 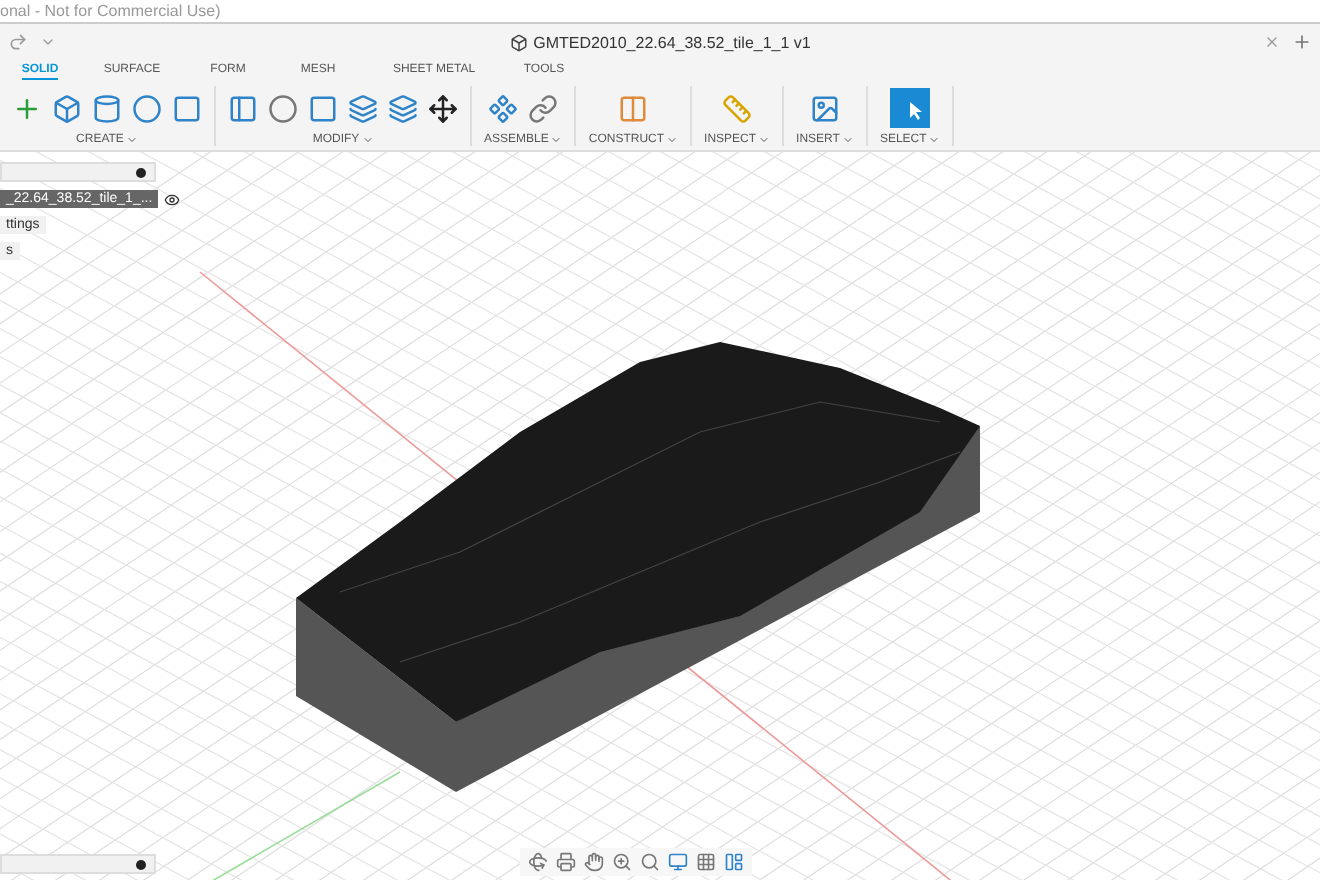 I want to click on cylinder-icon, so click(x=107, y=108).